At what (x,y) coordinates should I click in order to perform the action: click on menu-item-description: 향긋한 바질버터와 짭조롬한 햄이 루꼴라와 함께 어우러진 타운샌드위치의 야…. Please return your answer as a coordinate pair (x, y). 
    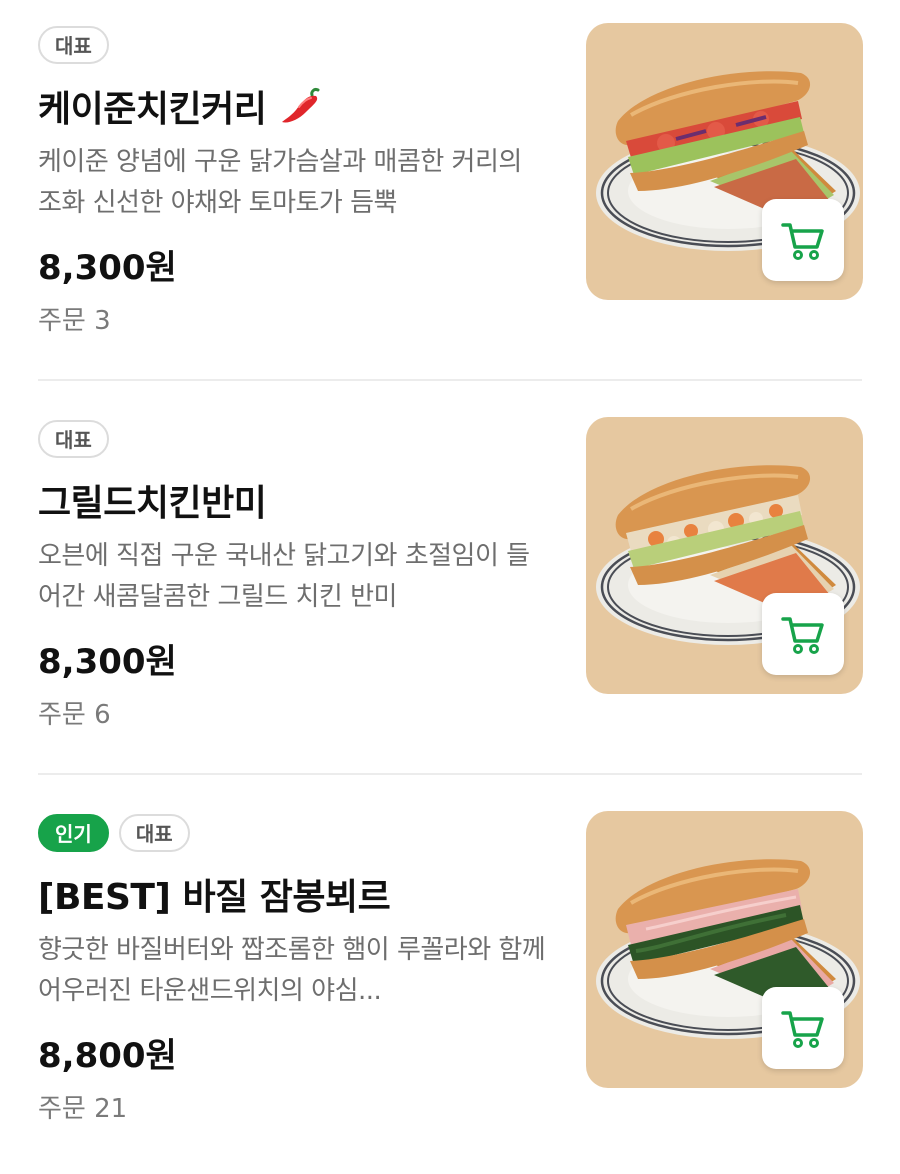
    Looking at the image, I should click on (292, 970).